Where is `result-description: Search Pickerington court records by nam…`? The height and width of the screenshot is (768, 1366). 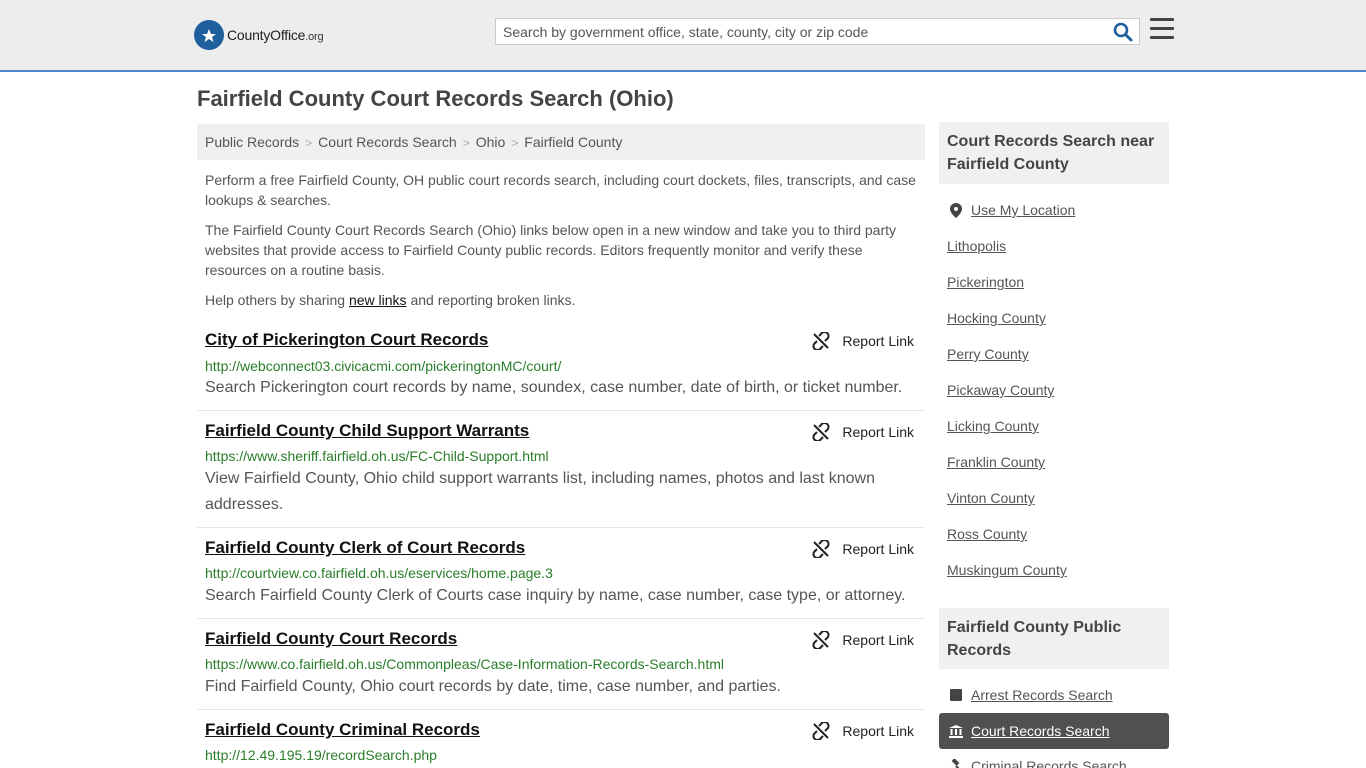
result-description: Search Pickerington court records by nam… is located at coordinates (554, 387).